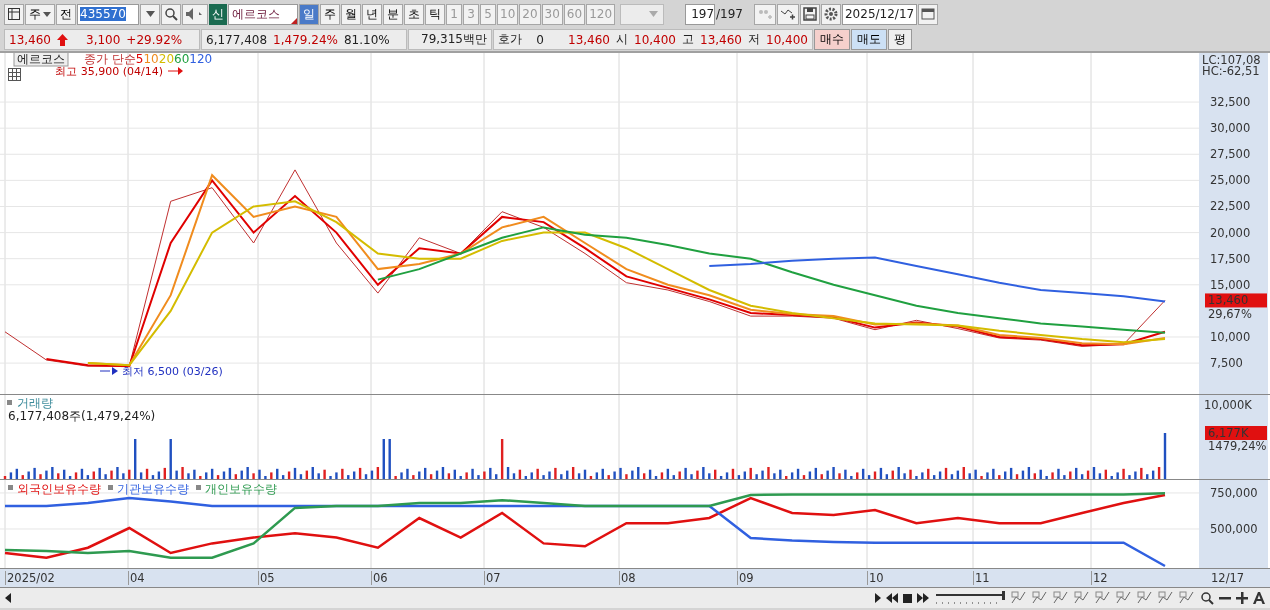  I want to click on open-price: 10,400, so click(655, 39).